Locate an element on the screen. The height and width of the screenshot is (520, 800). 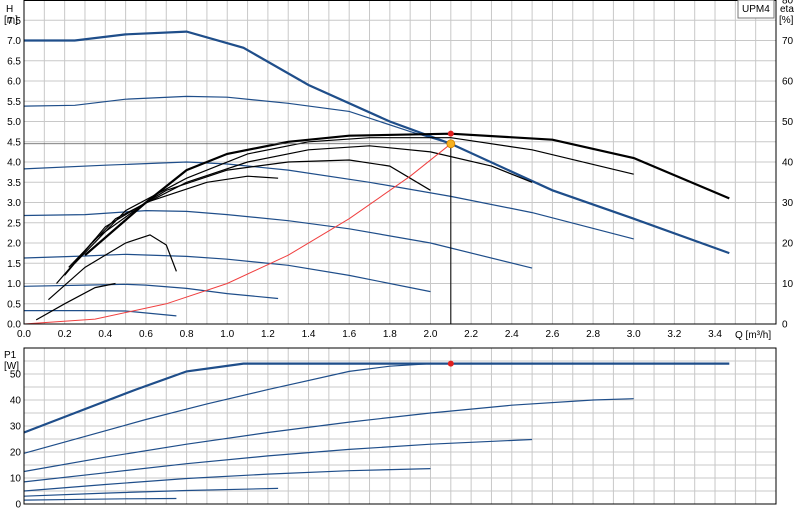
head-y-tick-label: 1.5 is located at coordinates (14, 264).